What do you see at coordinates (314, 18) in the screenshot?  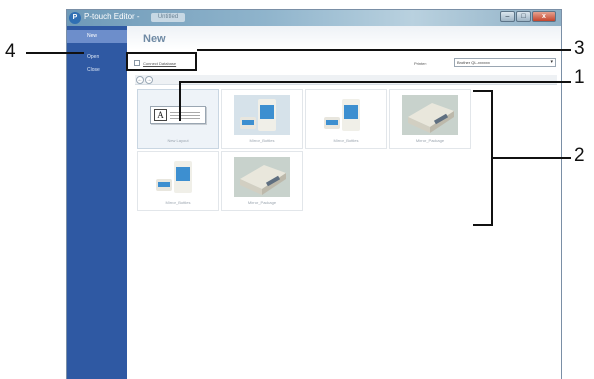 I see `title-bar: P P-touch Editor - Untitled – □ x` at bounding box center [314, 18].